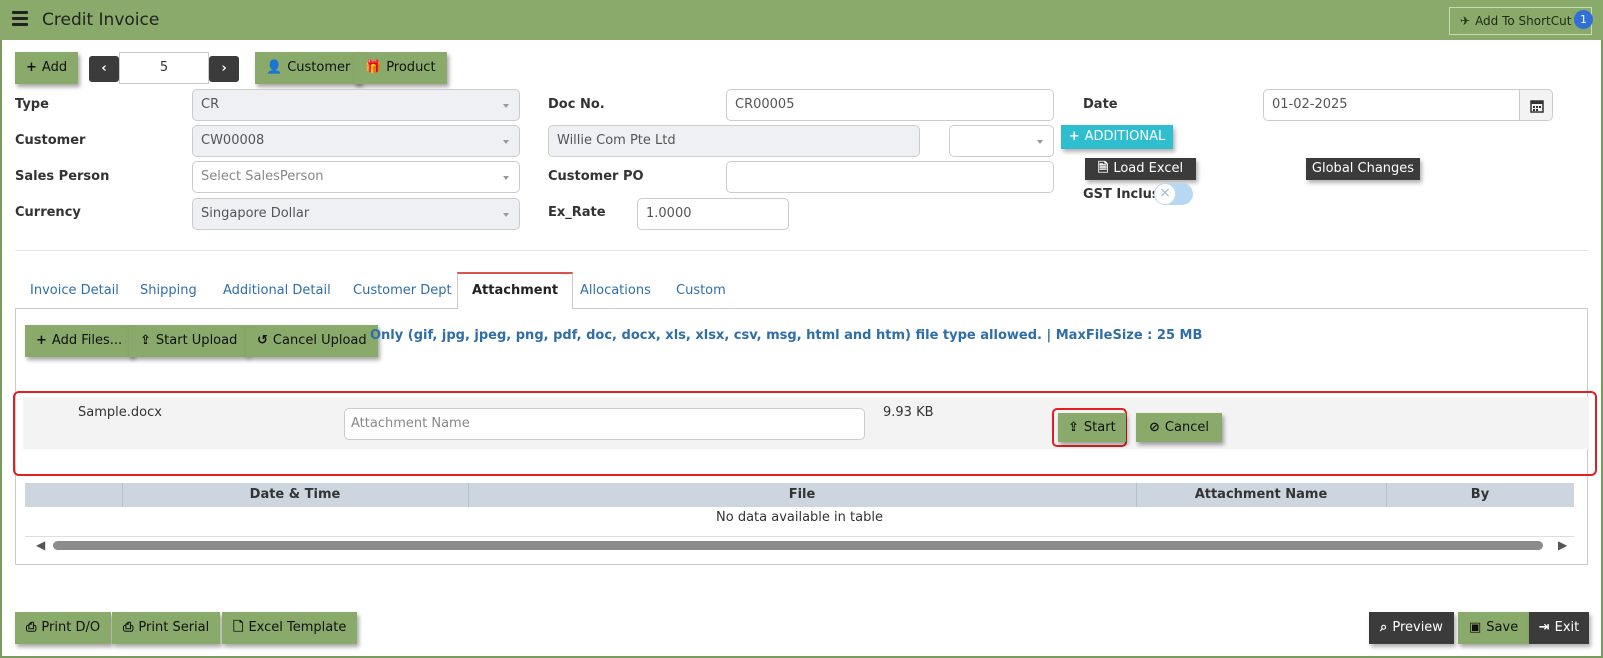  I want to click on next-record-chevron-right-icon: ›, so click(224, 69).